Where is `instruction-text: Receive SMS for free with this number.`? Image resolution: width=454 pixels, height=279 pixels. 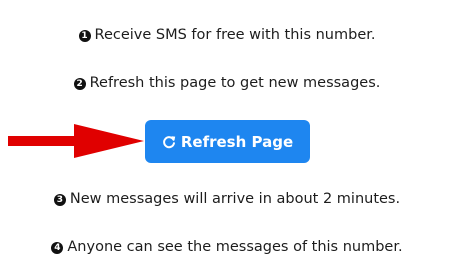 instruction-text: Receive SMS for free with this number. is located at coordinates (235, 35).